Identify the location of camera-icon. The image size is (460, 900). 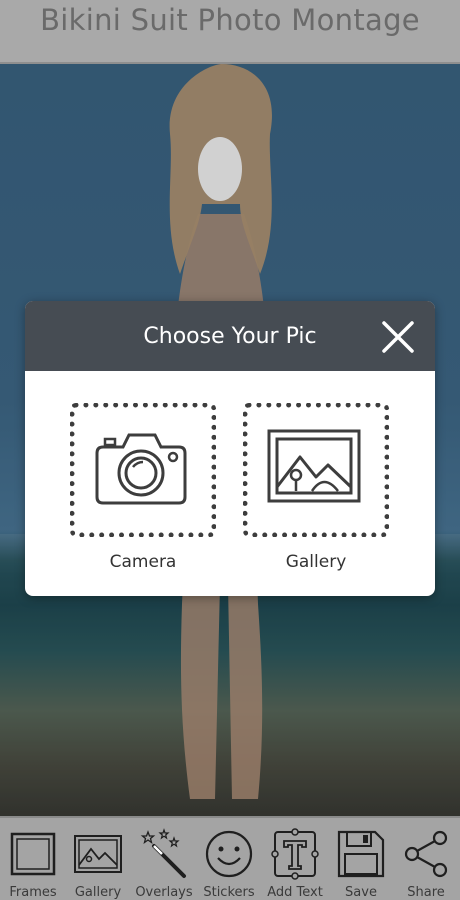
(141, 466).